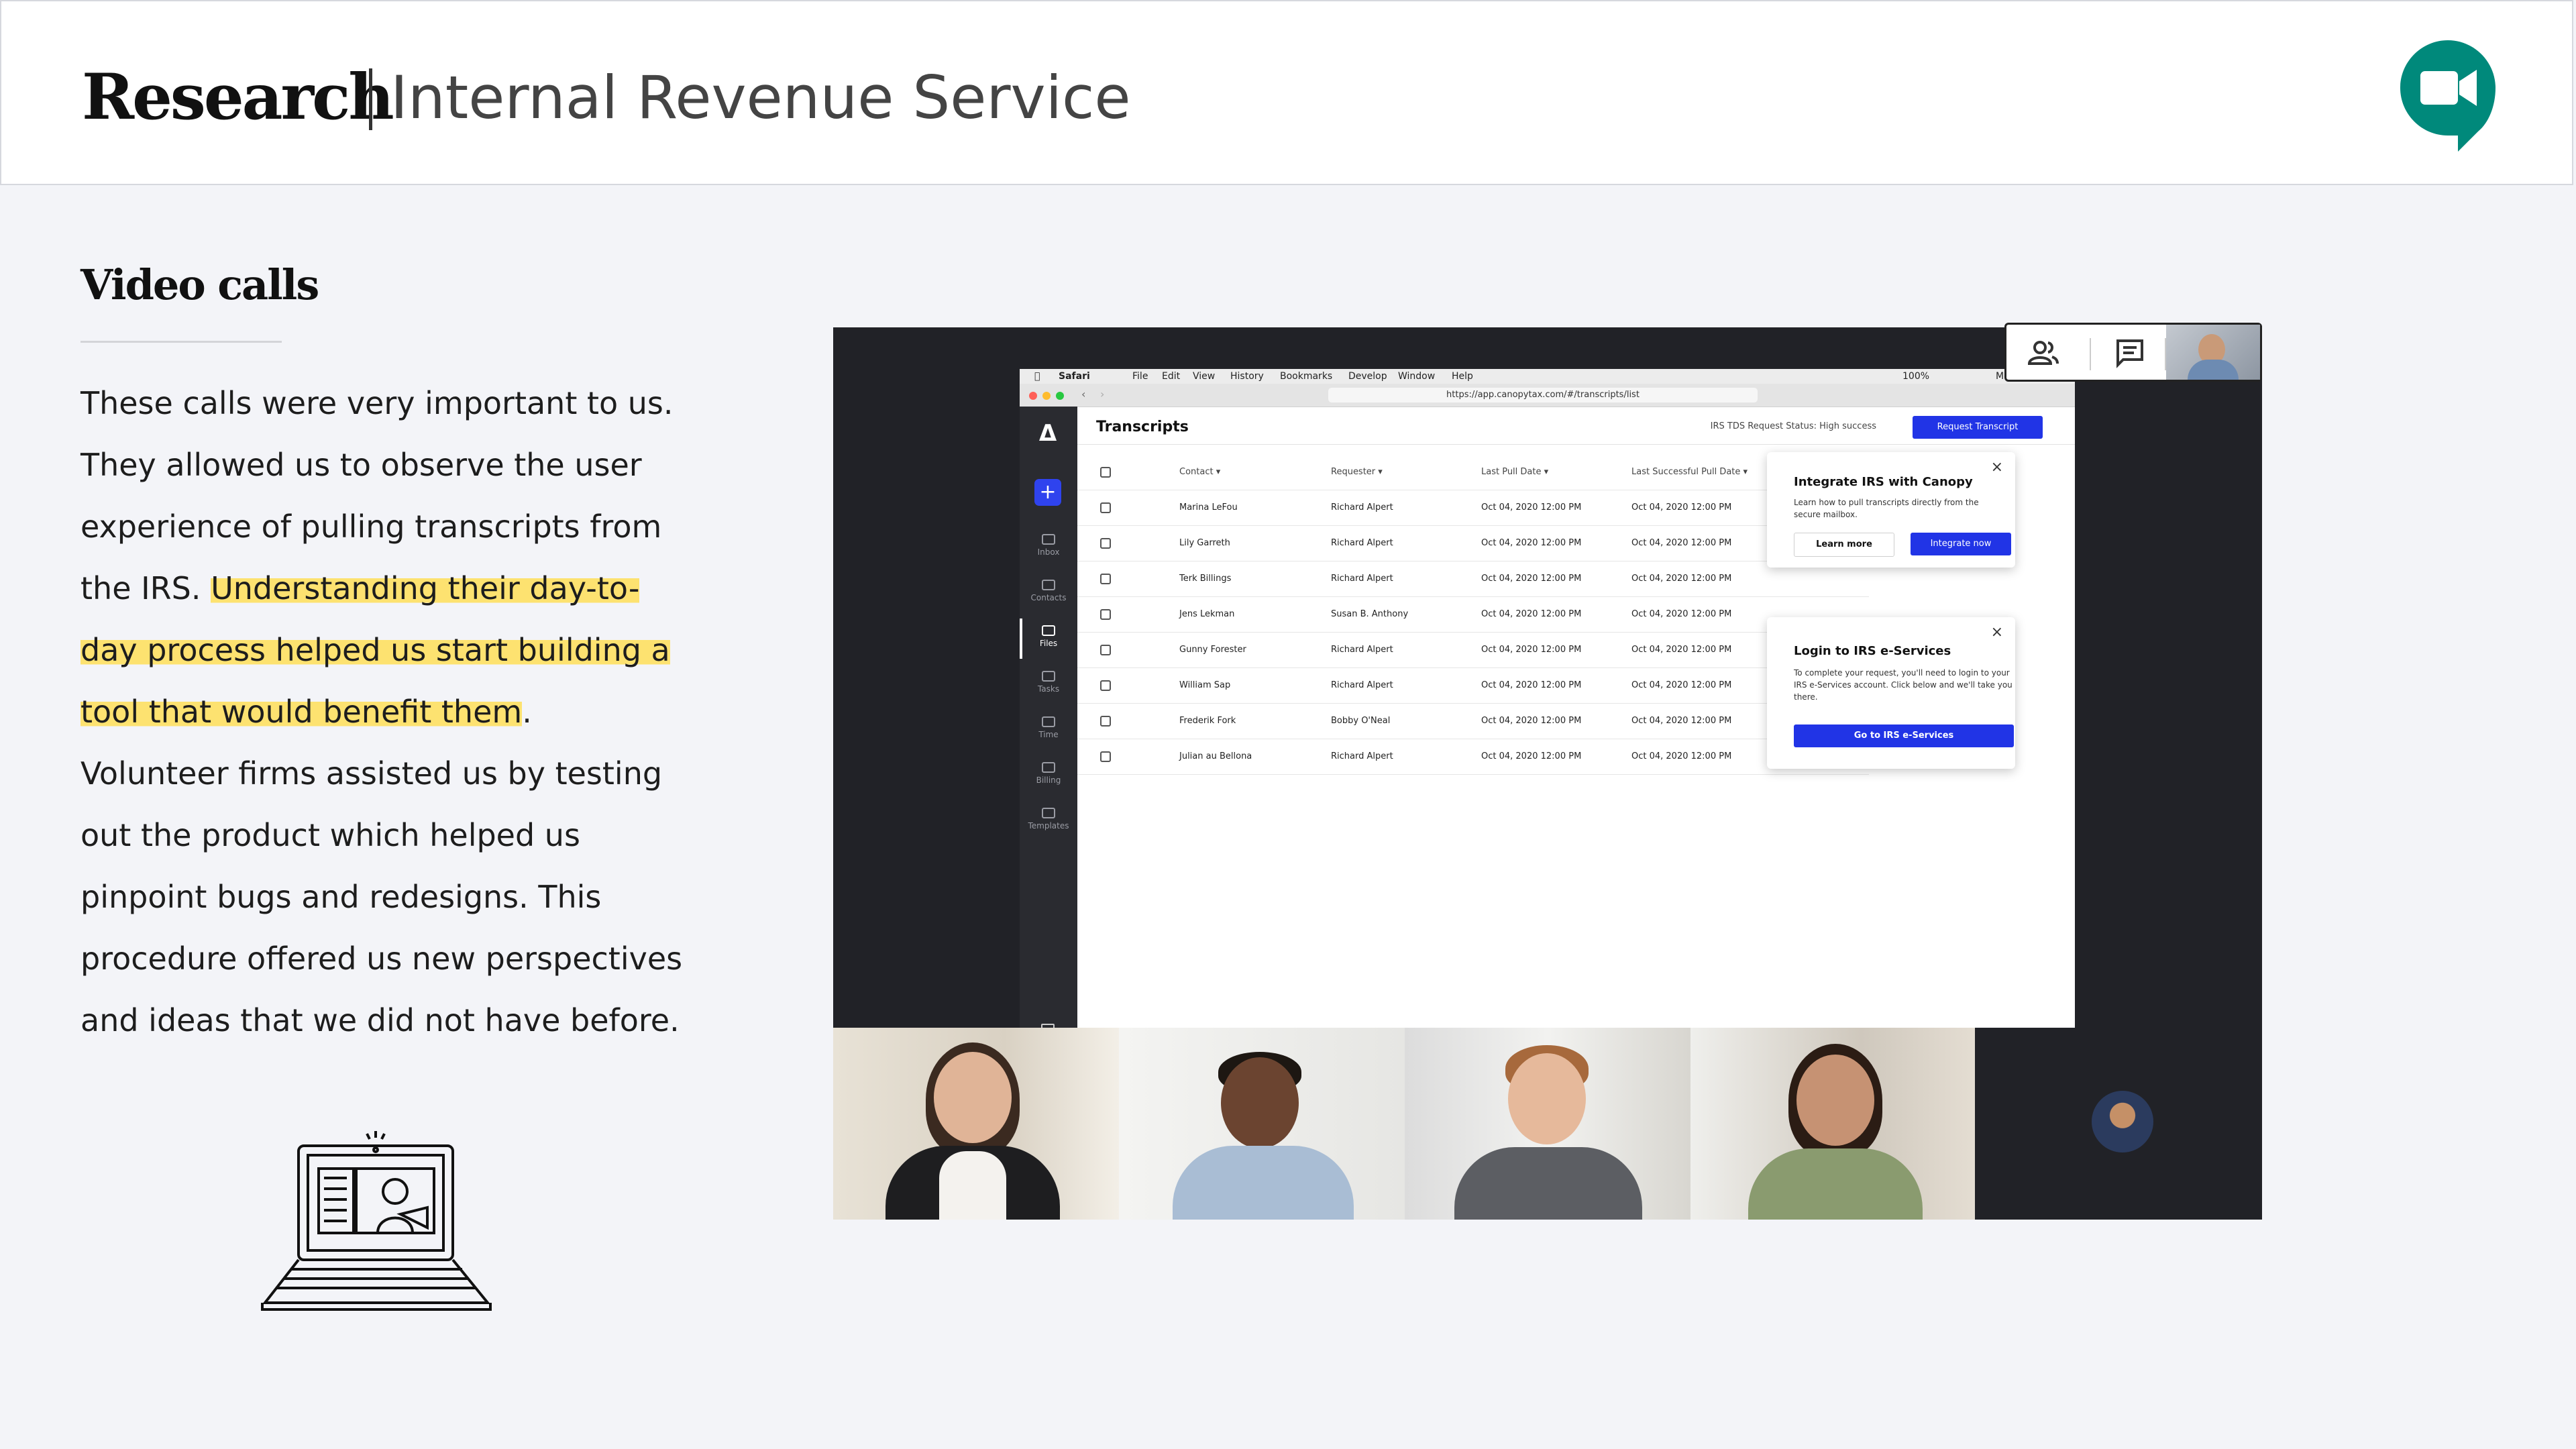  I want to click on request-status: IRS TDS Request Status: High success, so click(1793, 426).